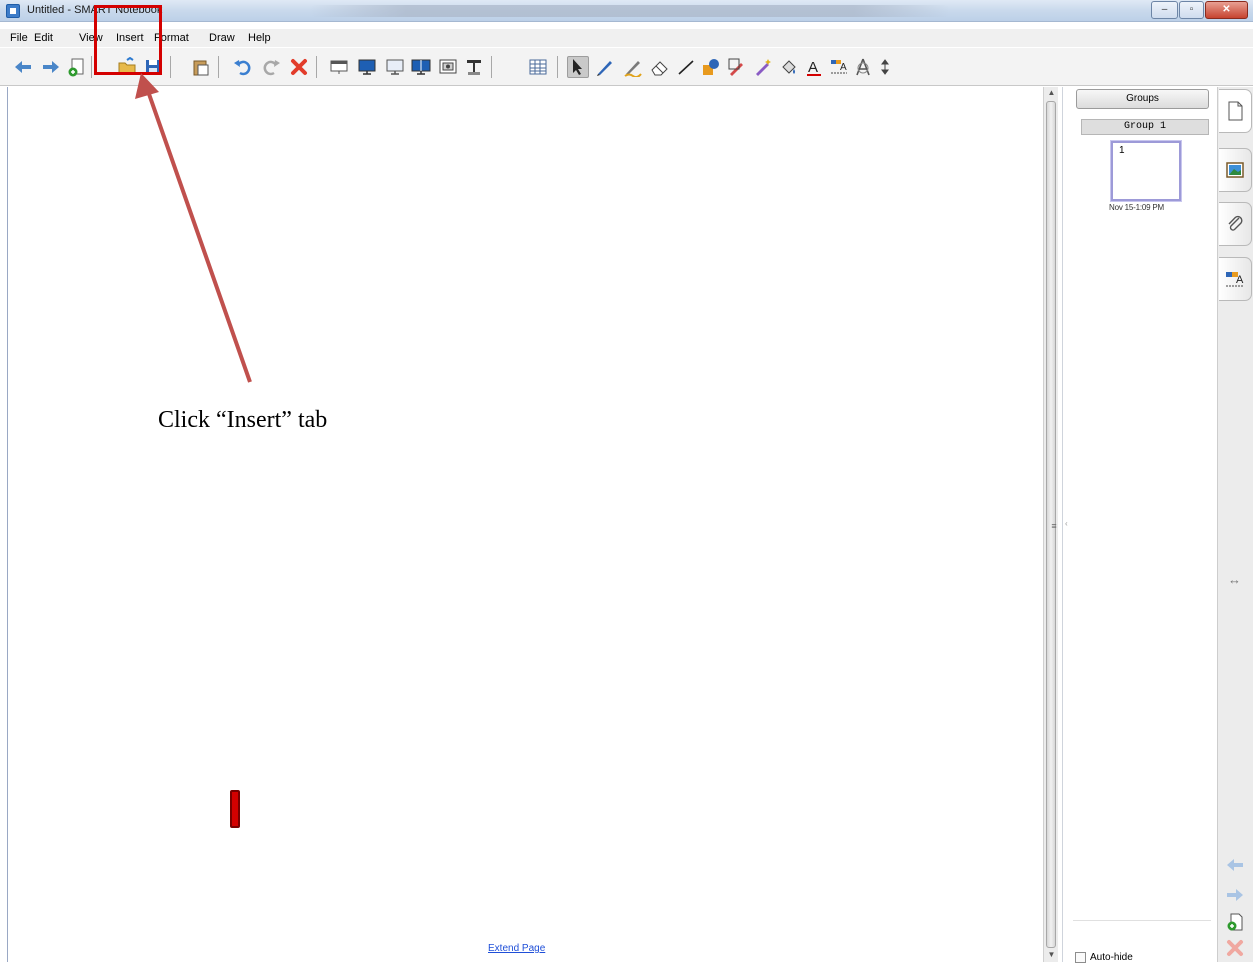  What do you see at coordinates (367, 67) in the screenshot?
I see `full-screen-icon` at bounding box center [367, 67].